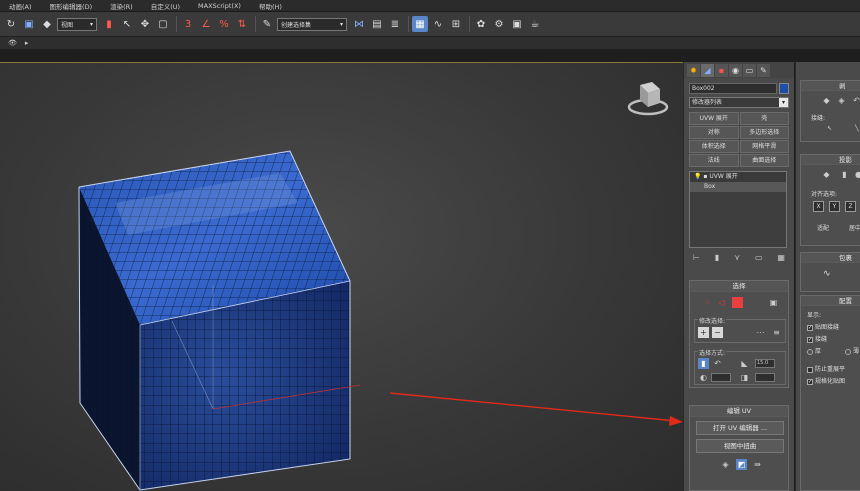 The width and height of the screenshot is (860, 491). What do you see at coordinates (739, 286) in the screenshot?
I see `selection-rollout-title: 选择` at bounding box center [739, 286].